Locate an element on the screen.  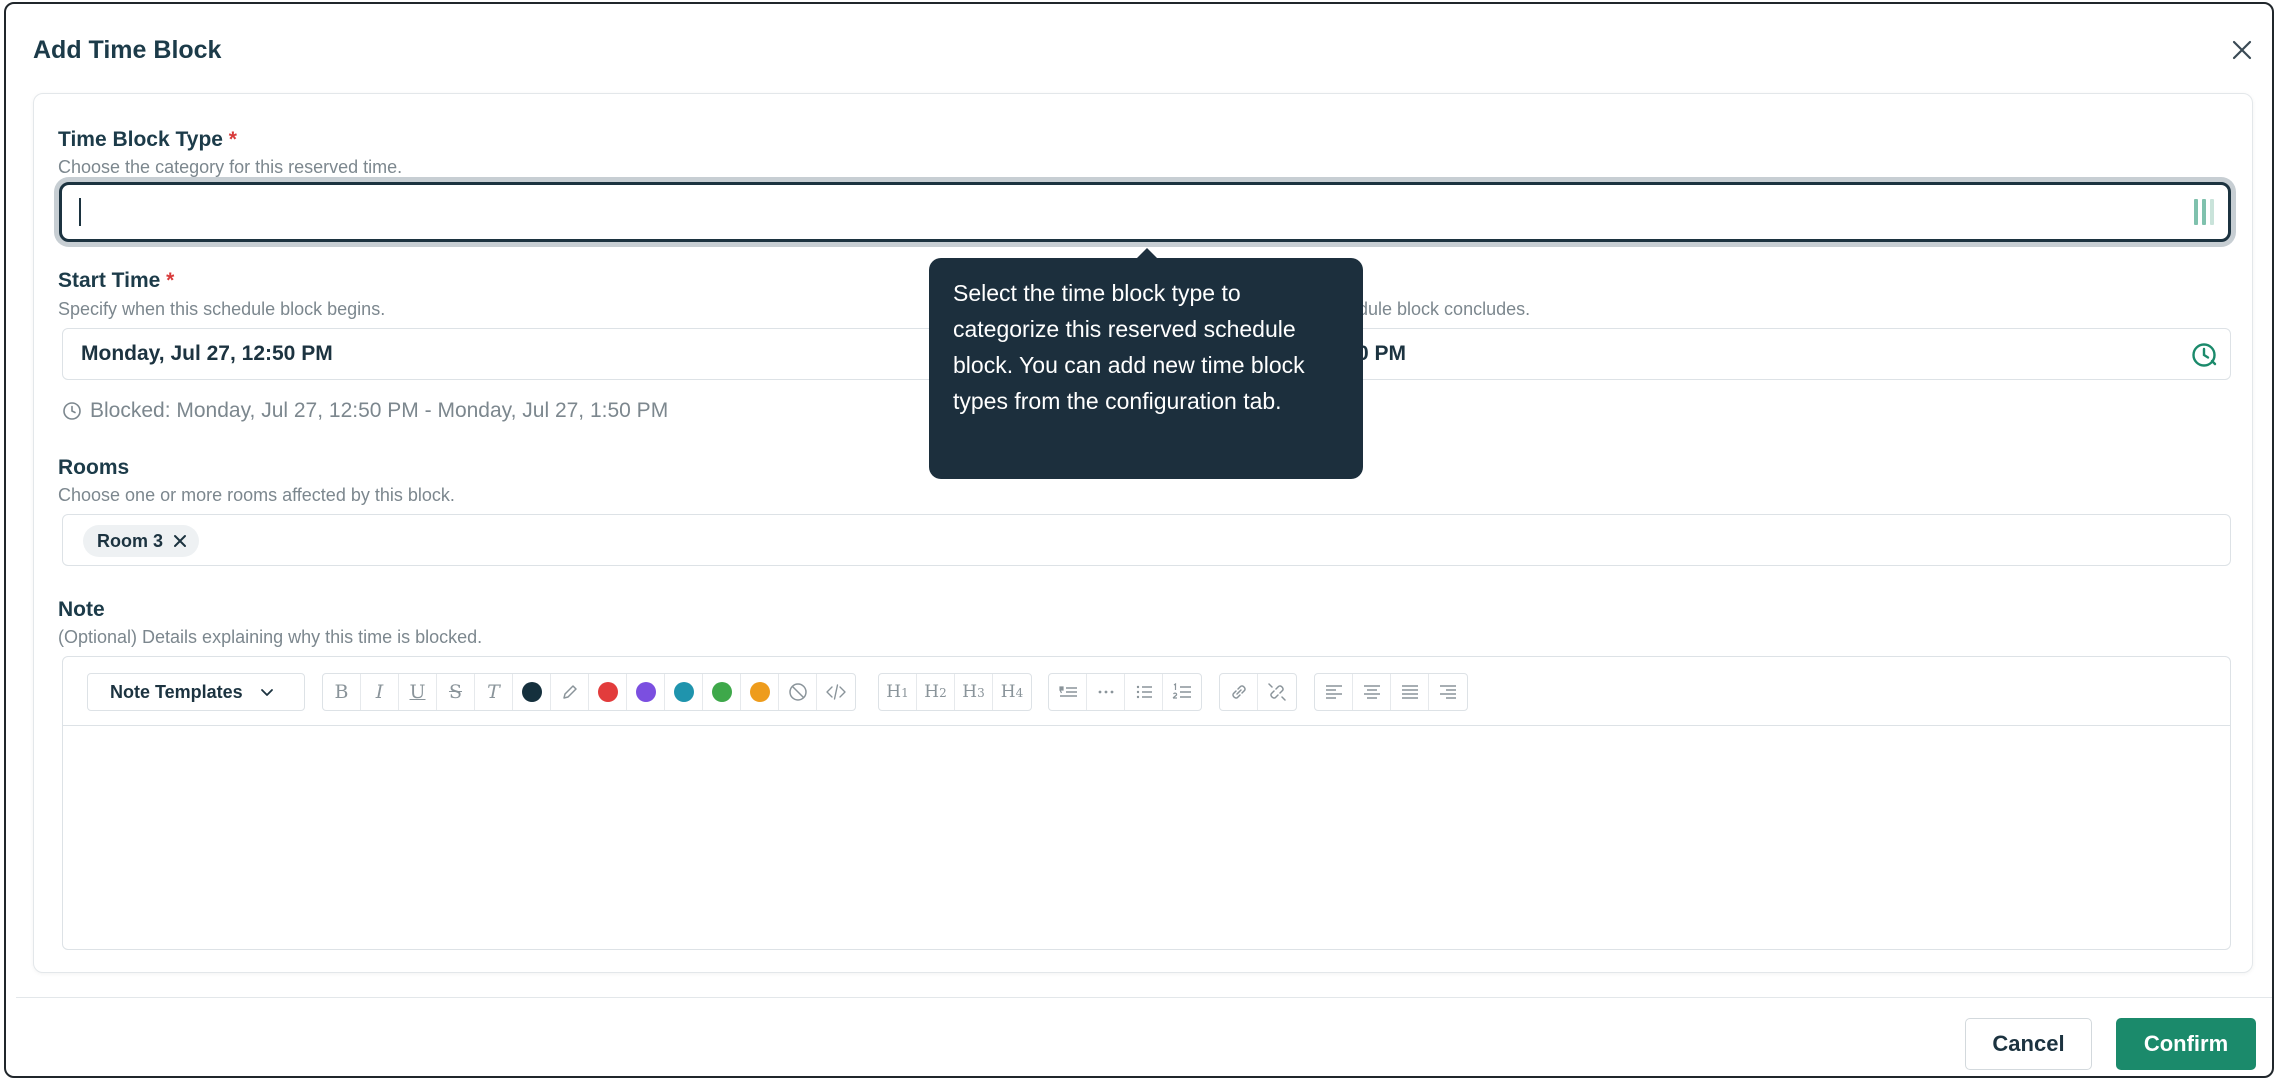
horizontal-rule-button is located at coordinates (1106, 692).